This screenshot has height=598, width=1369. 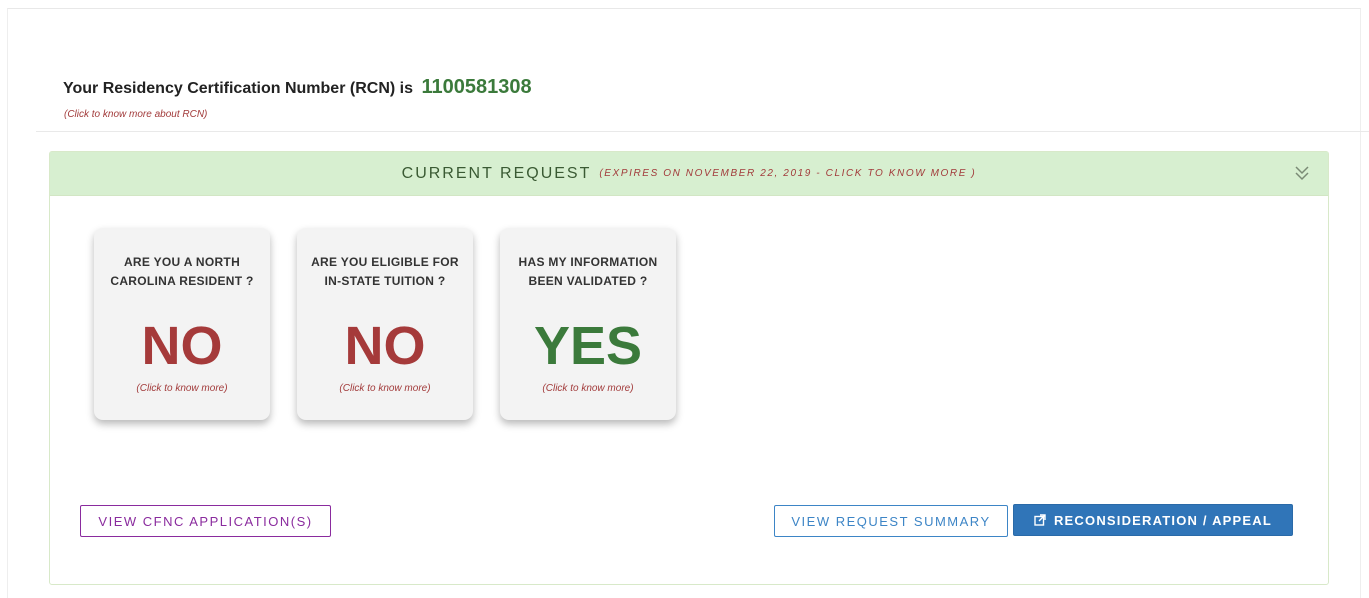 What do you see at coordinates (891, 521) in the screenshot?
I see `view-request-summary-button: VIEW REQUEST SUMMARY` at bounding box center [891, 521].